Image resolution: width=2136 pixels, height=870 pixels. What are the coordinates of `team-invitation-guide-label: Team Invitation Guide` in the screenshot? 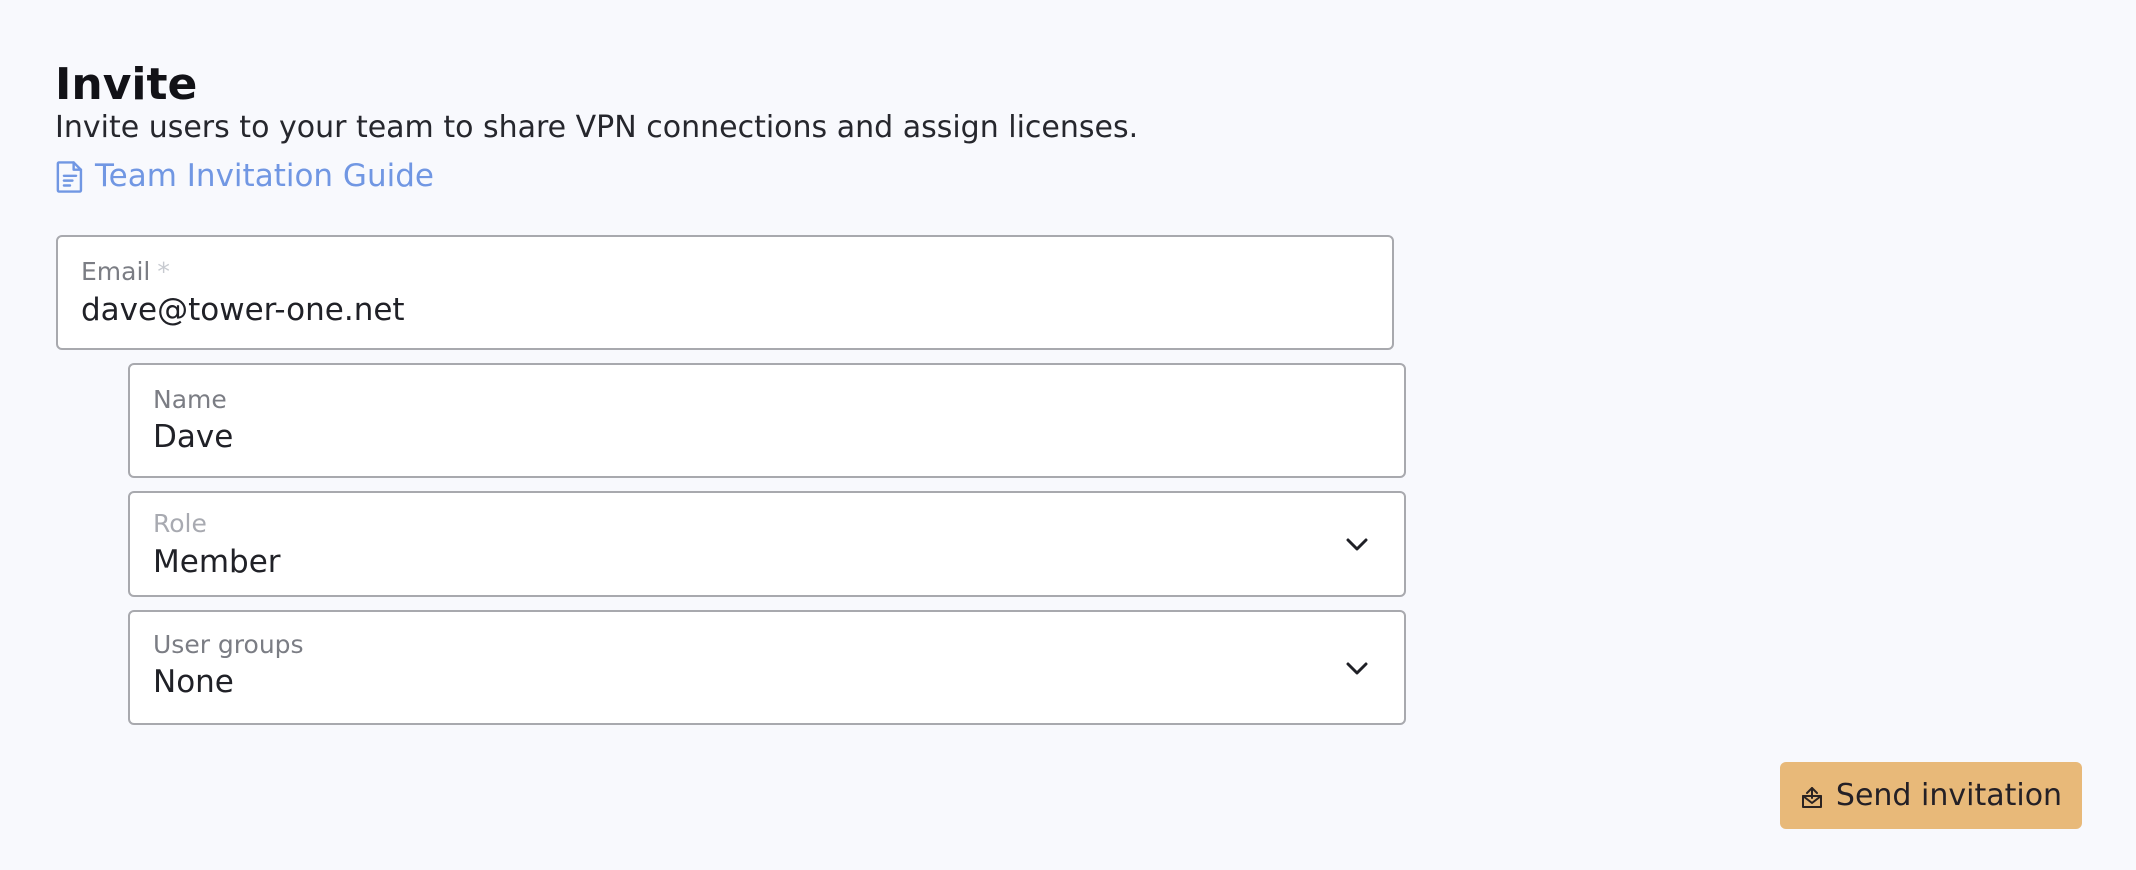 It's located at (264, 176).